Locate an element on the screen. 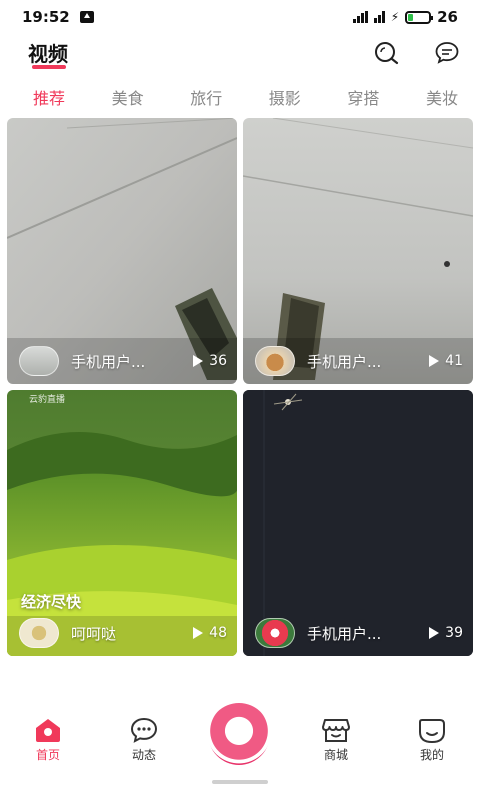 This screenshot has height=800, width=480. tab-recommend: 推荐 is located at coordinates (49, 97).